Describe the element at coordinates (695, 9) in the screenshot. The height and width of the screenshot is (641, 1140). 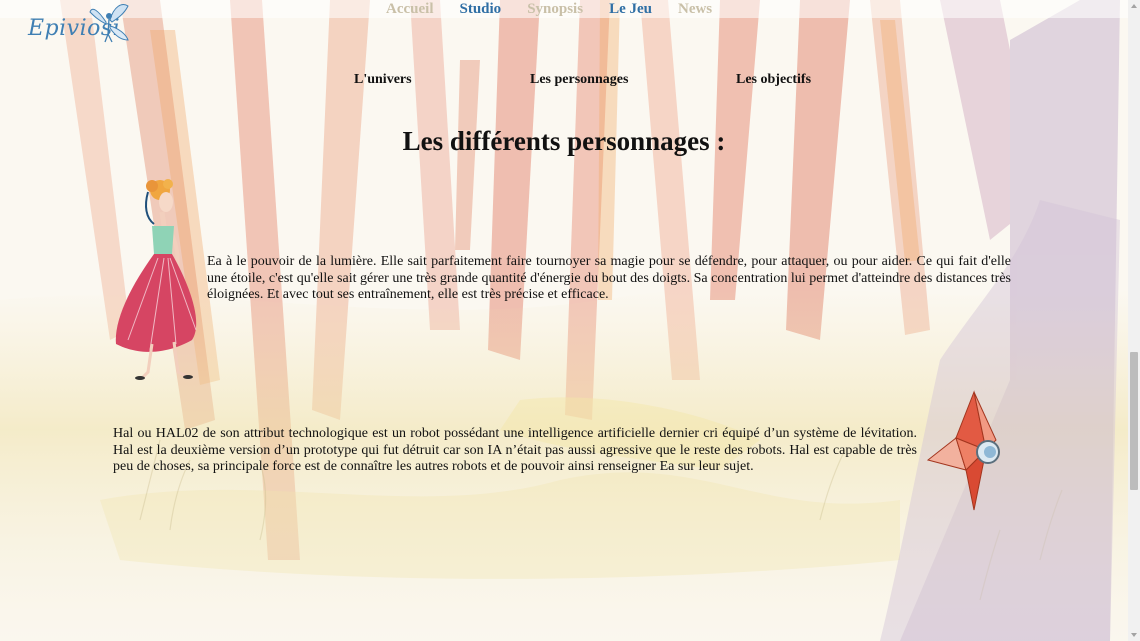
I see `nav-news: News` at that location.